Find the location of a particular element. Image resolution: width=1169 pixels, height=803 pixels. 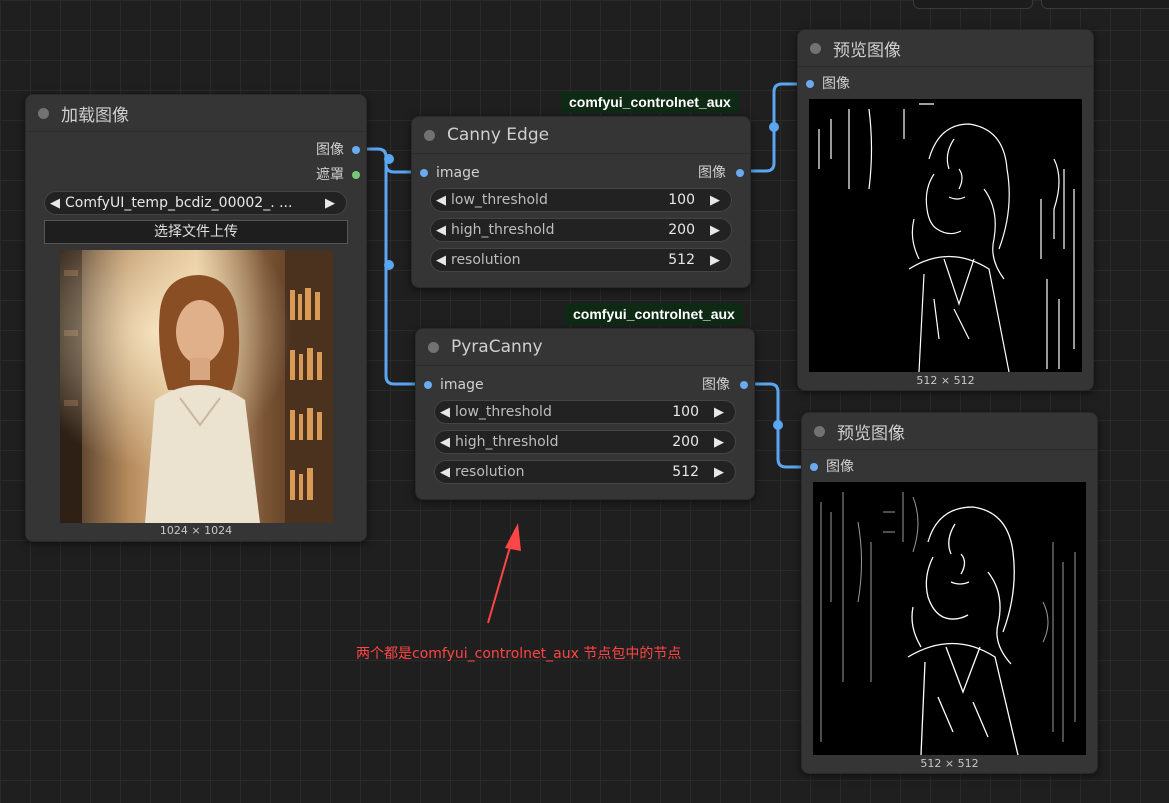

preview-image-node-2: 预览图像 图像 512 × 512 is located at coordinates (949, 593).